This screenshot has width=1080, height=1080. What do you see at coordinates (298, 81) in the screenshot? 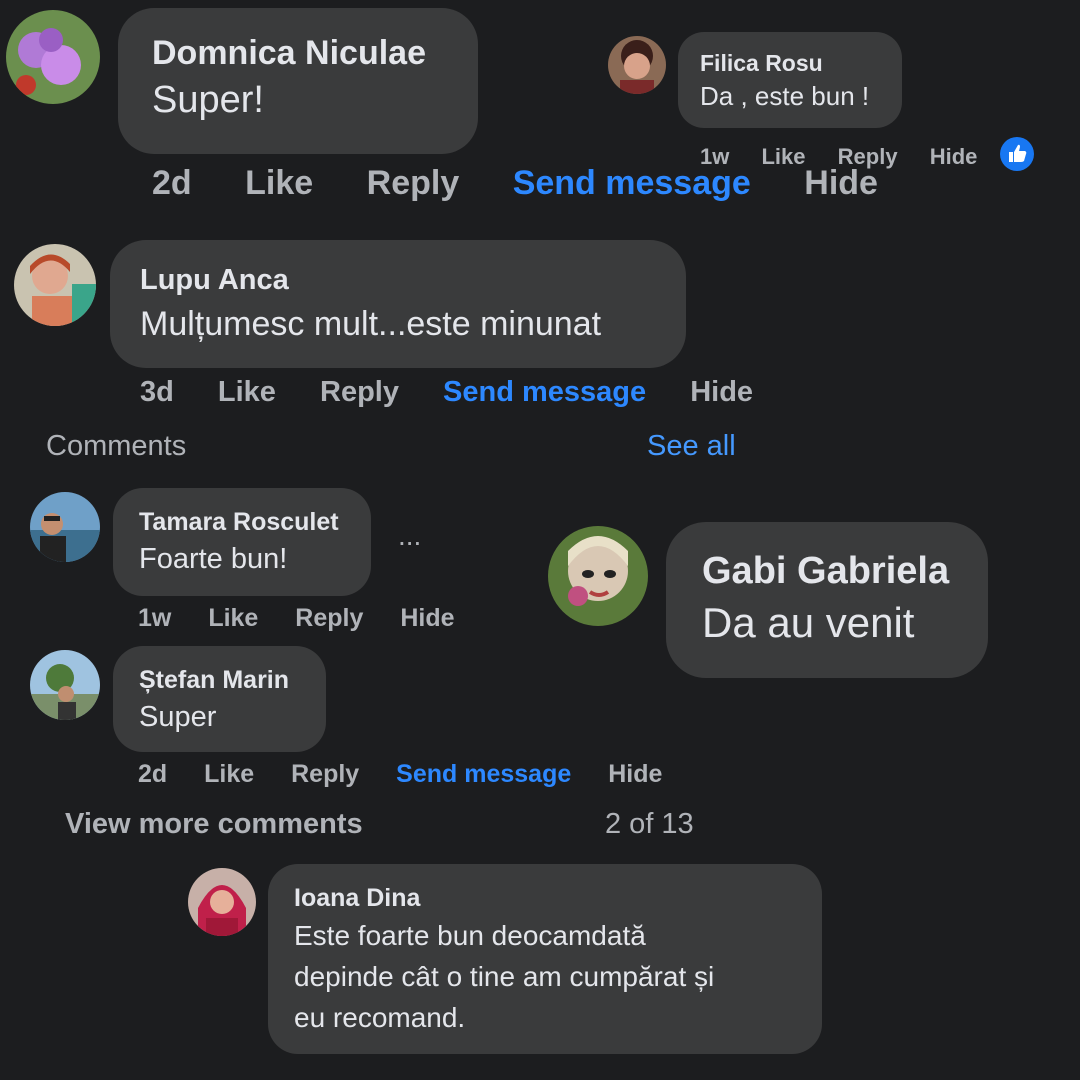
I see `comment-bubble: Domnica Niculae Super!` at bounding box center [298, 81].